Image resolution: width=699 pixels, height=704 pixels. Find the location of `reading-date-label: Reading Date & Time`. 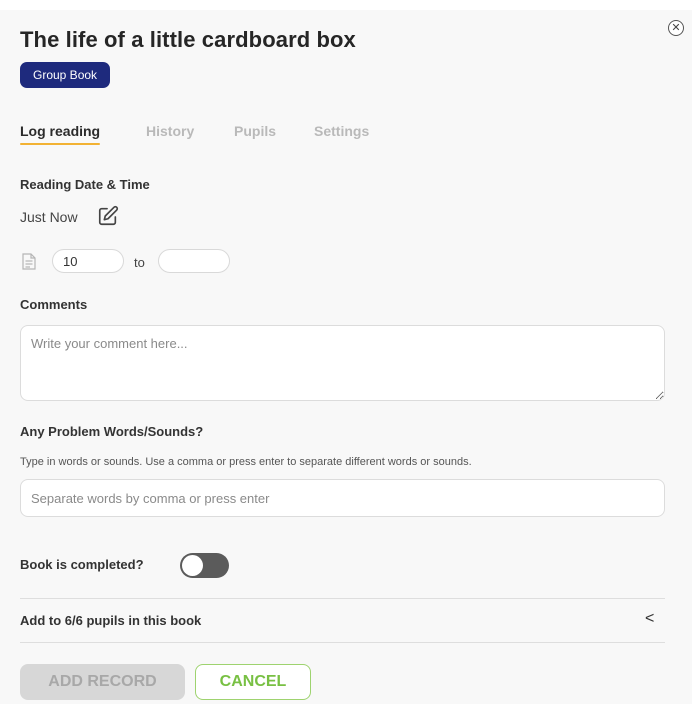

reading-date-label: Reading Date & Time is located at coordinates (85, 184).